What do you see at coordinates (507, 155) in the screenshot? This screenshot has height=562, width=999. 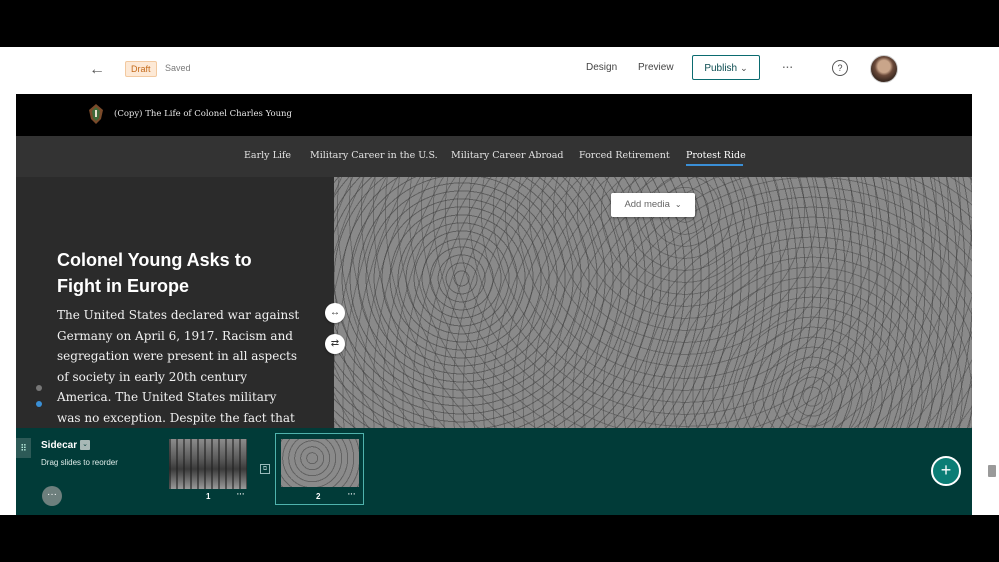 I see `nav-military-career-abroad: Military Career Abroad` at bounding box center [507, 155].